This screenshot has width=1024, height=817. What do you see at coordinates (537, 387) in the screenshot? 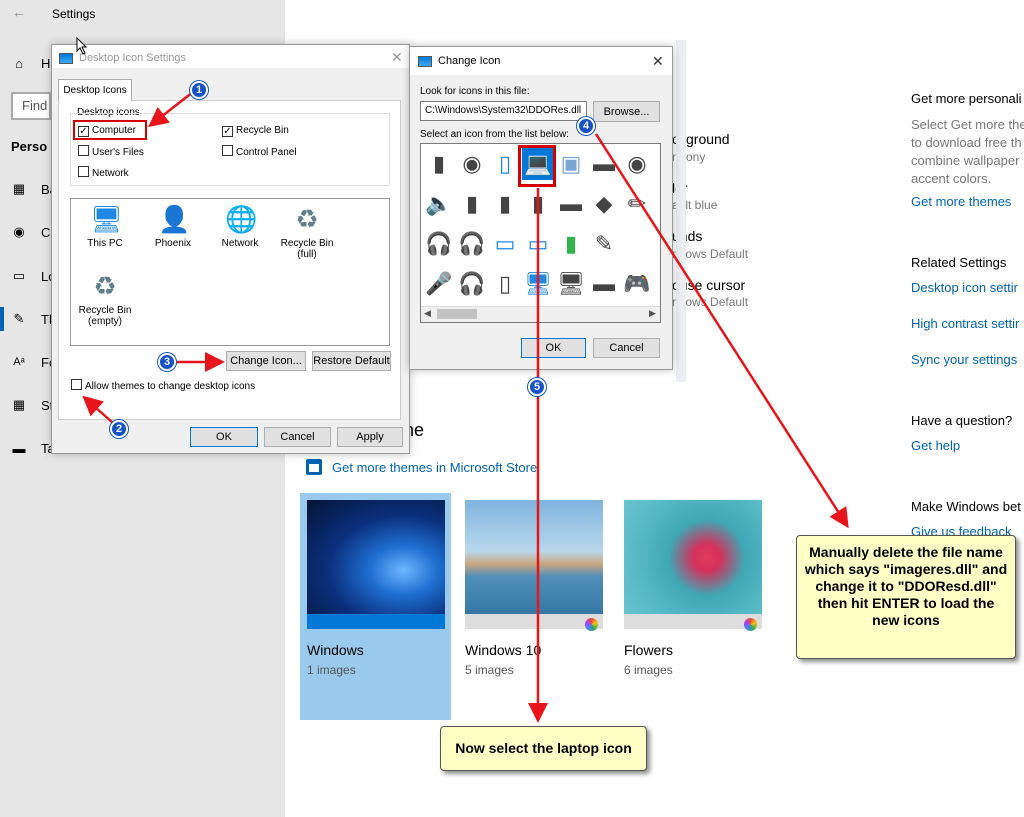
I see `step-badge-5: 5` at bounding box center [537, 387].